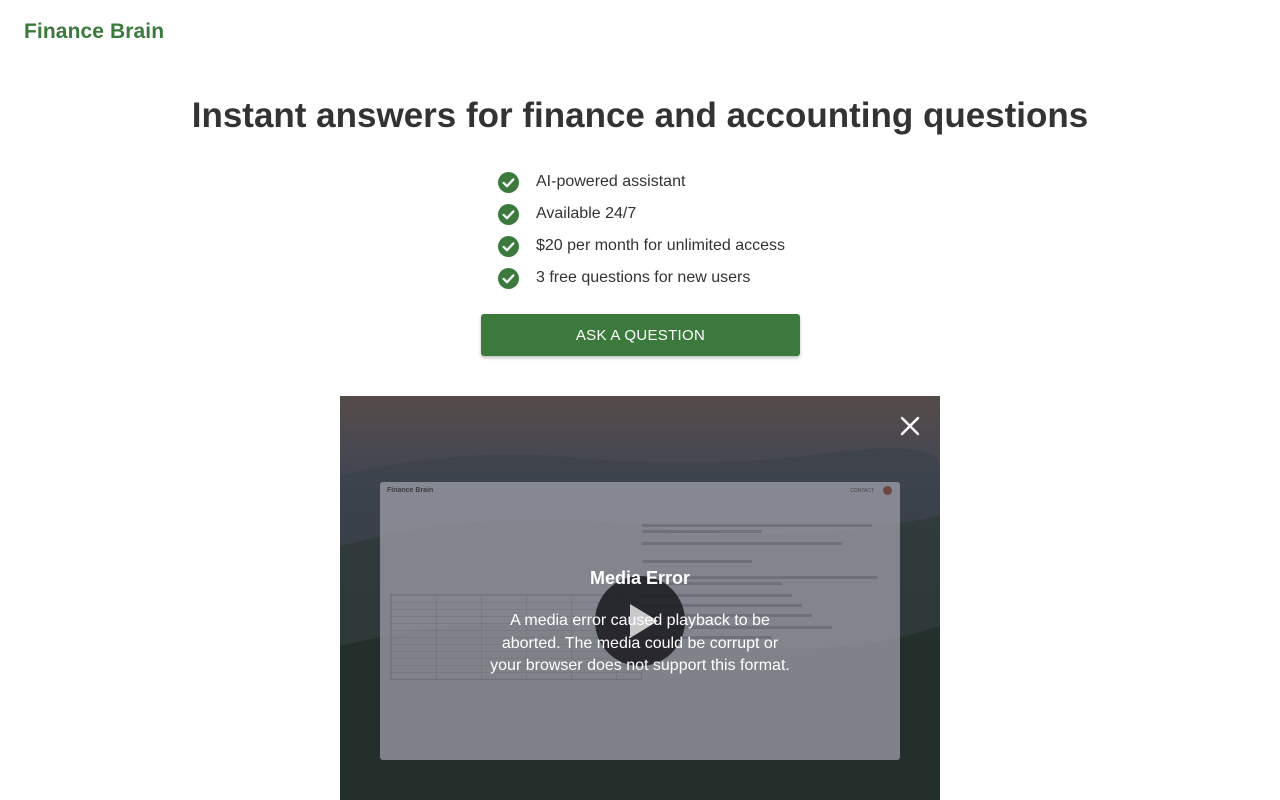  What do you see at coordinates (94, 32) in the screenshot?
I see `site-logo: Finance Brain` at bounding box center [94, 32].